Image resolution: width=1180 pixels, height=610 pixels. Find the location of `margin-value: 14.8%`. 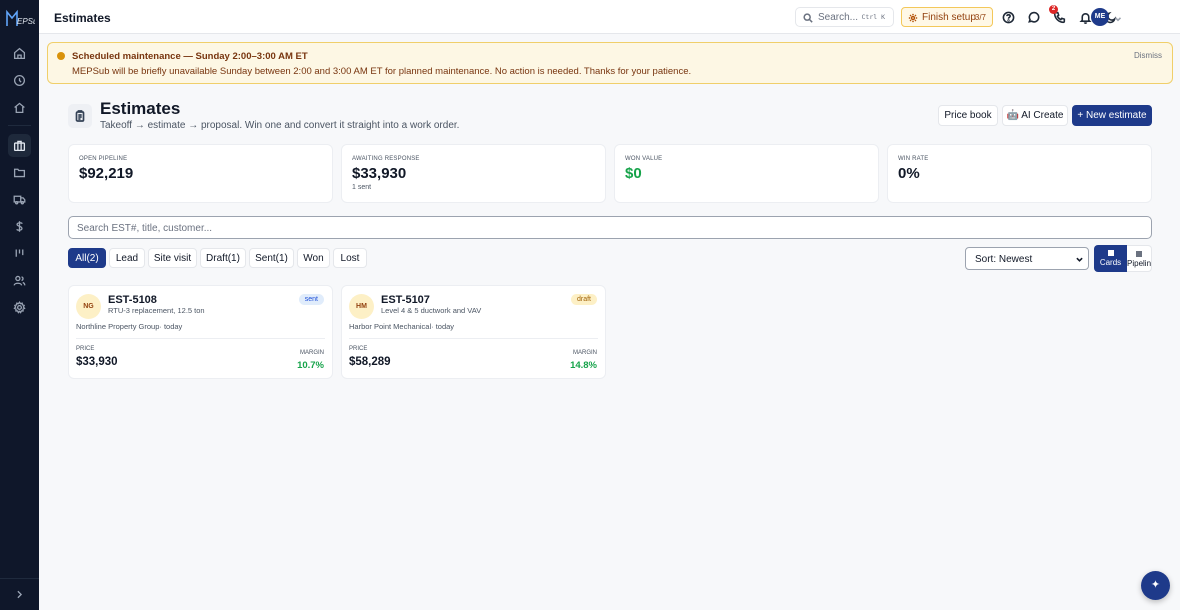

margin-value: 14.8% is located at coordinates (583, 365).